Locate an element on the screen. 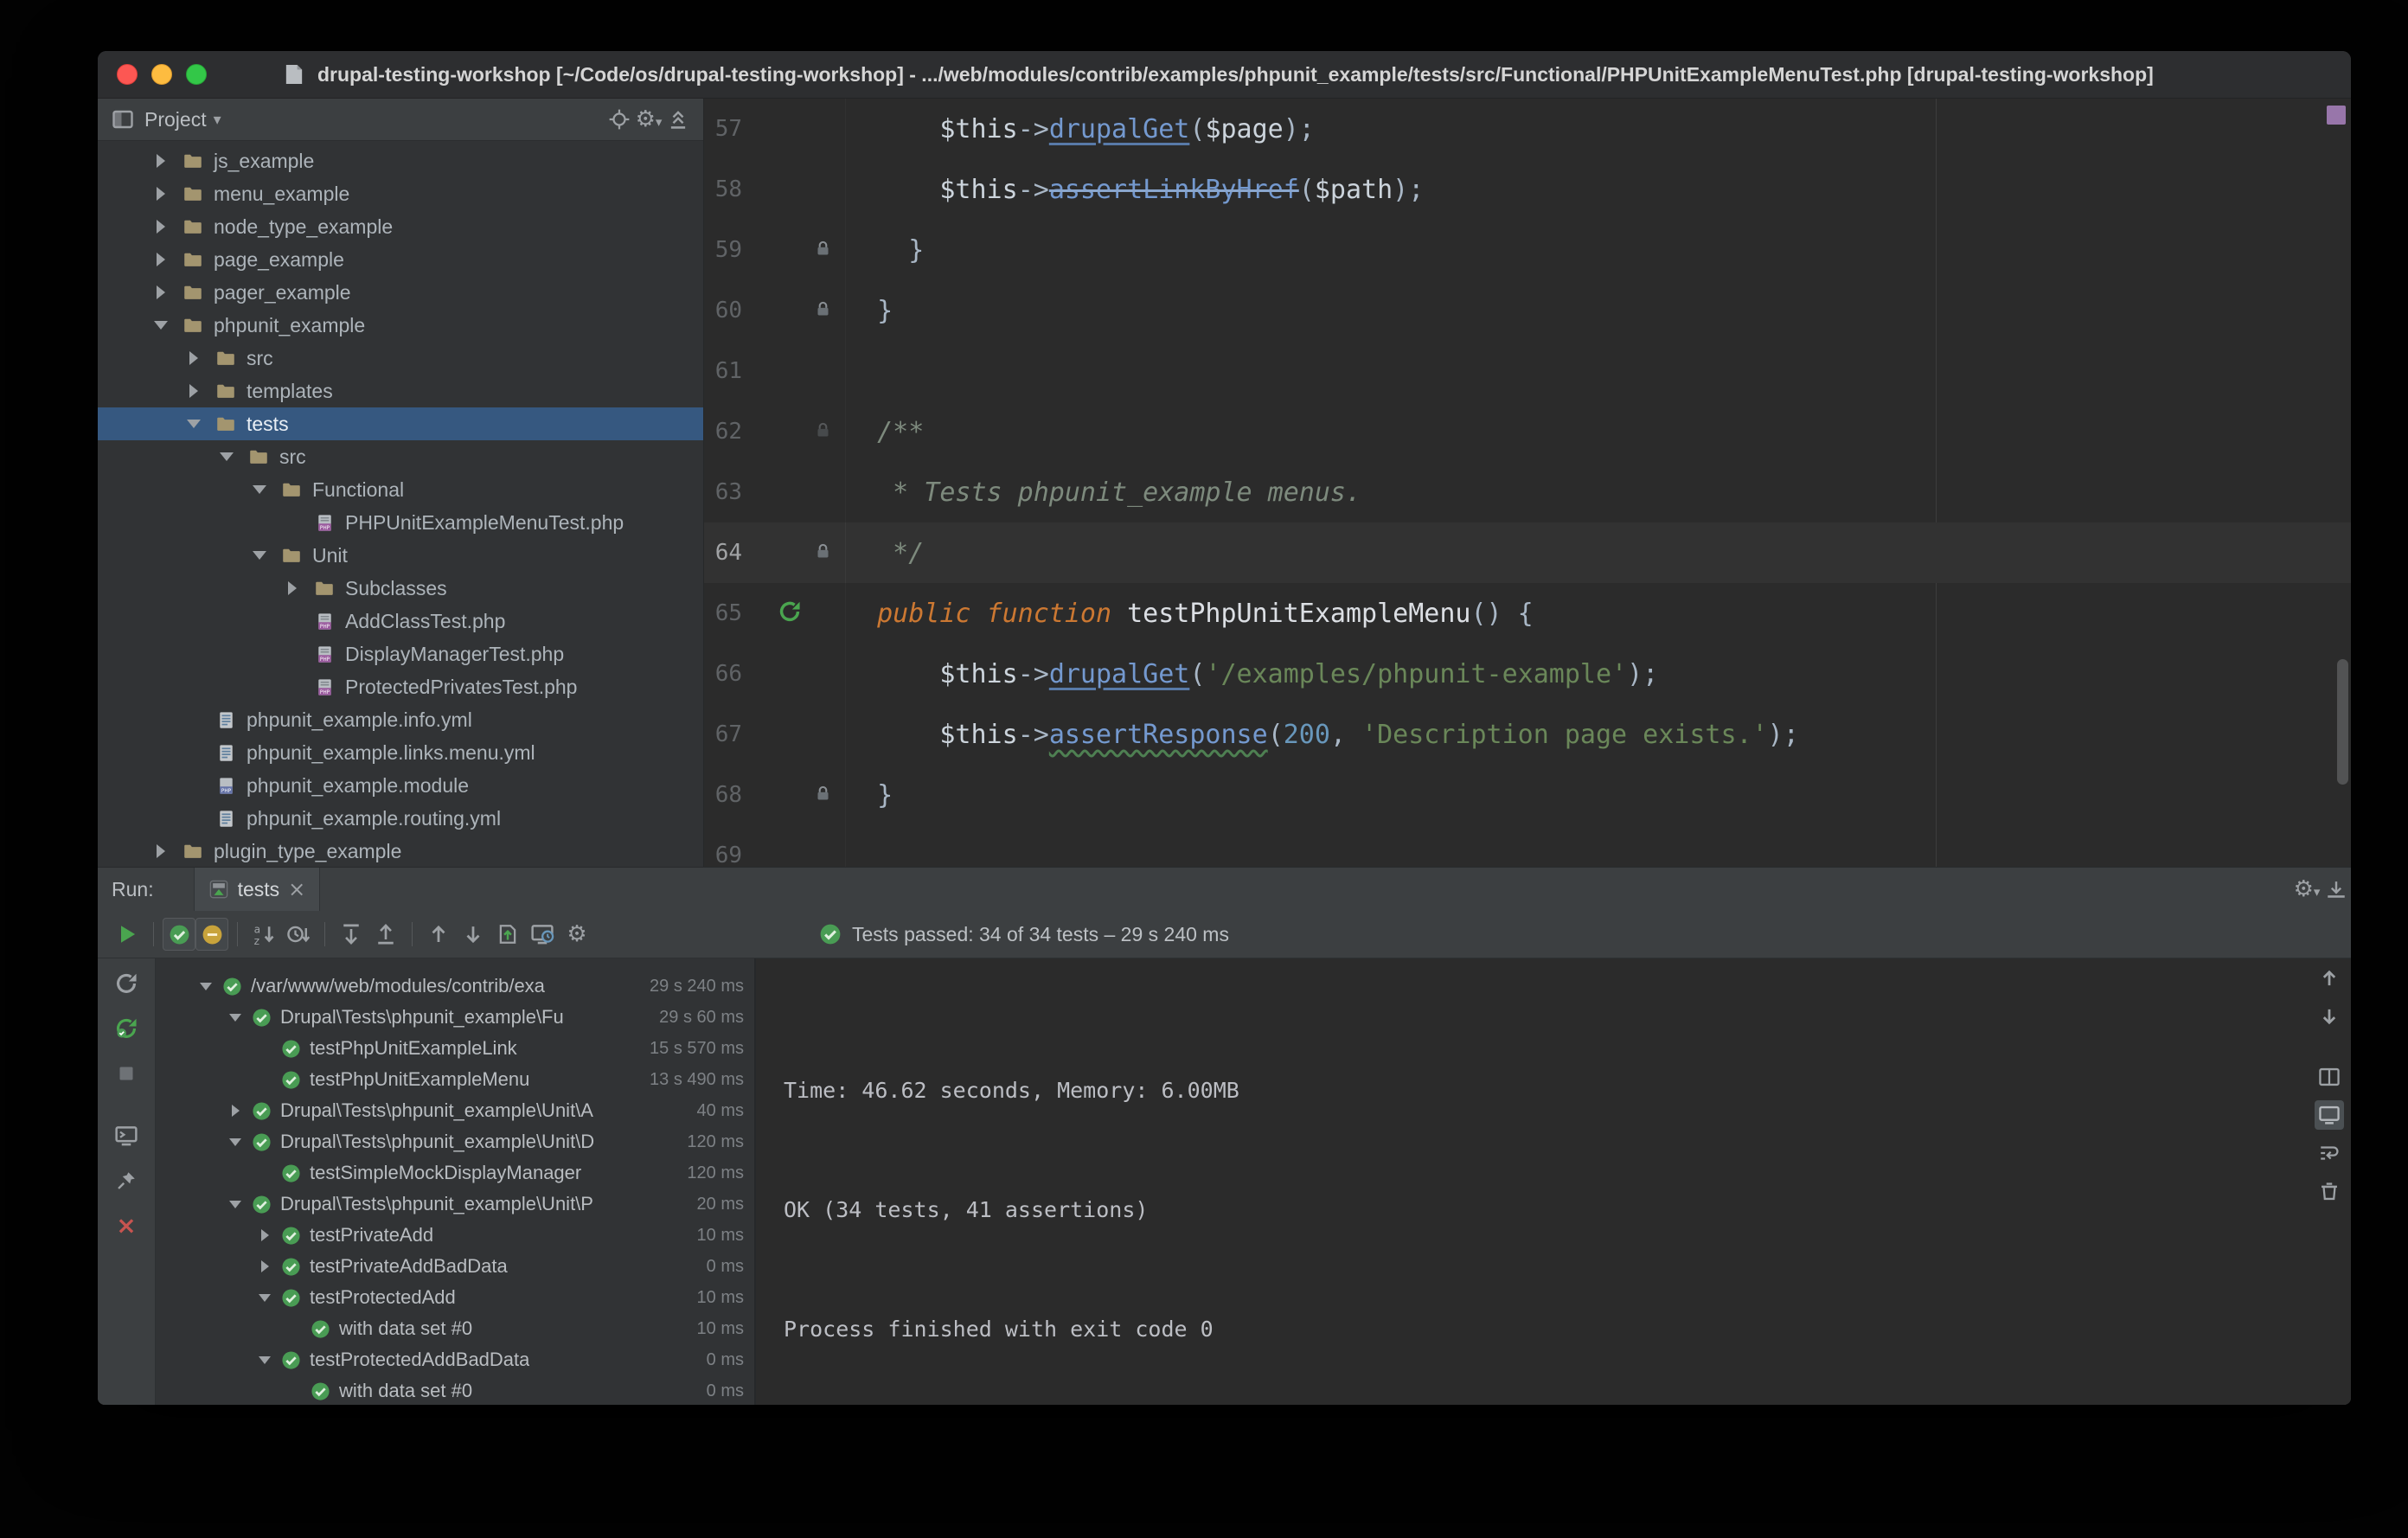 Image resolution: width=2408 pixels, height=1538 pixels. collapse-all-icon is located at coordinates (385, 935).